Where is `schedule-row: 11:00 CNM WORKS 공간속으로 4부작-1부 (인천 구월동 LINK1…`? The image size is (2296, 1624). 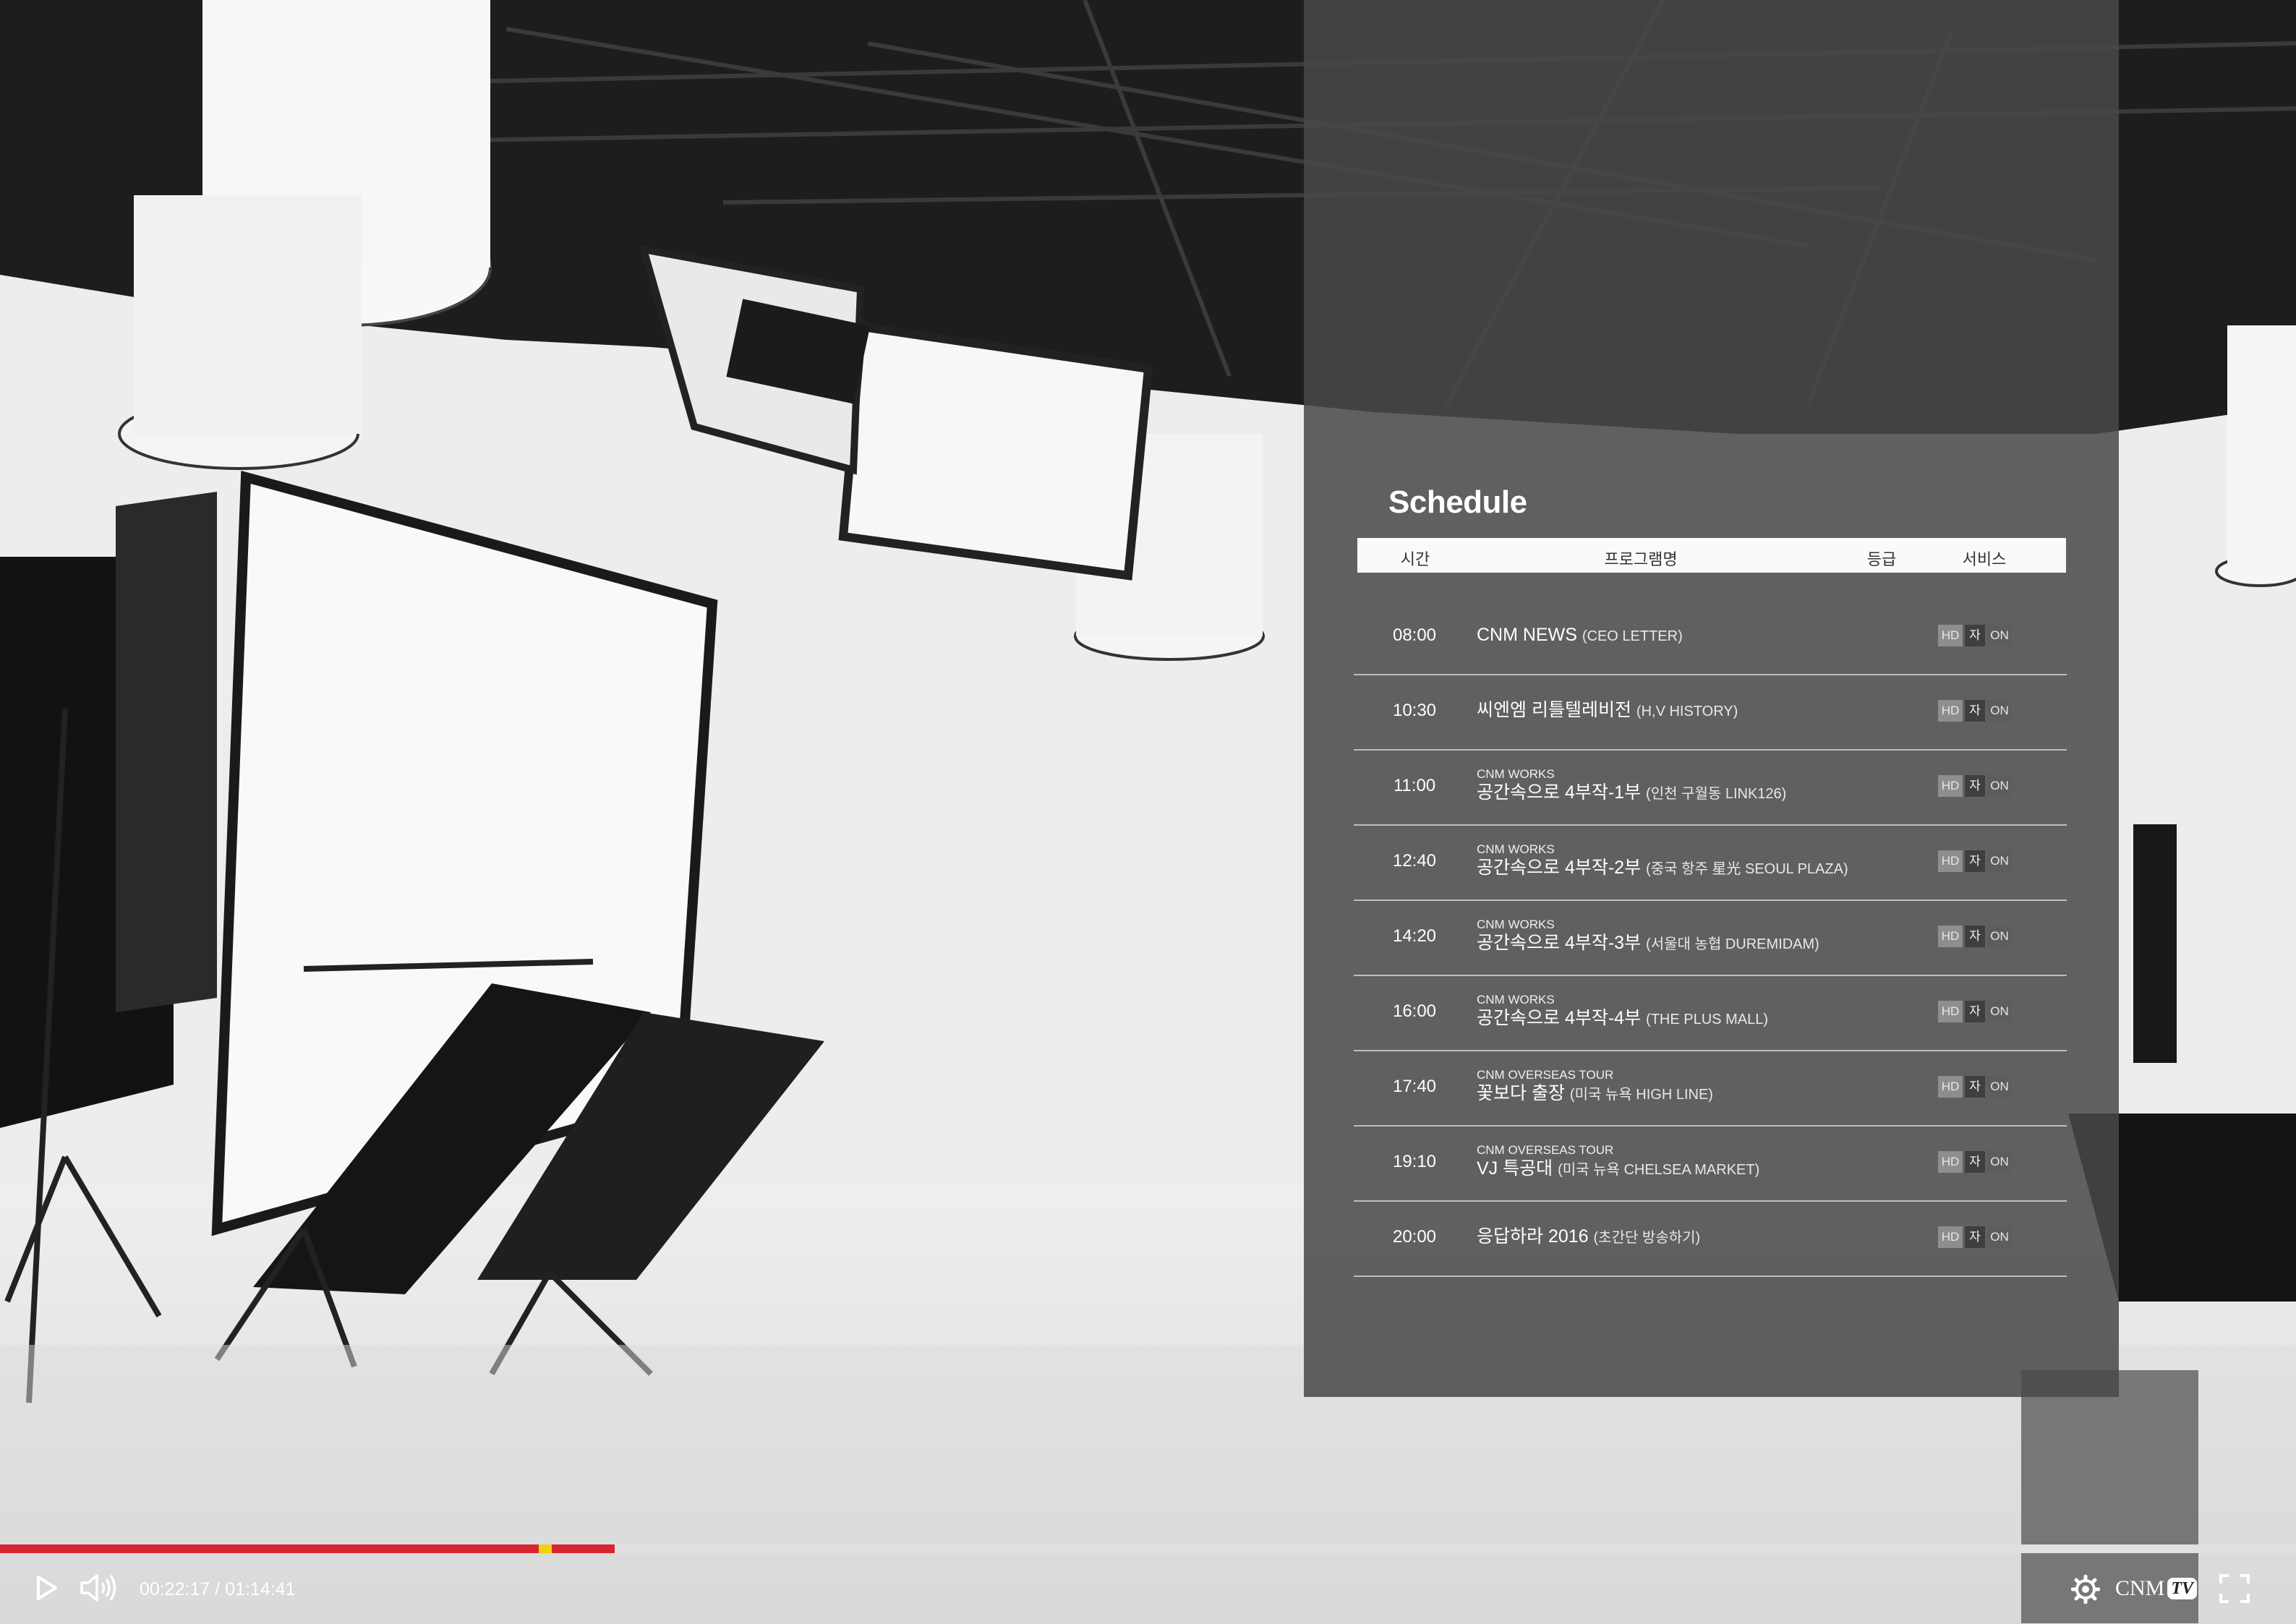 schedule-row: 11:00 CNM WORKS 공간속으로 4부작-1부 (인천 구월동 LINK1… is located at coordinates (1711, 788).